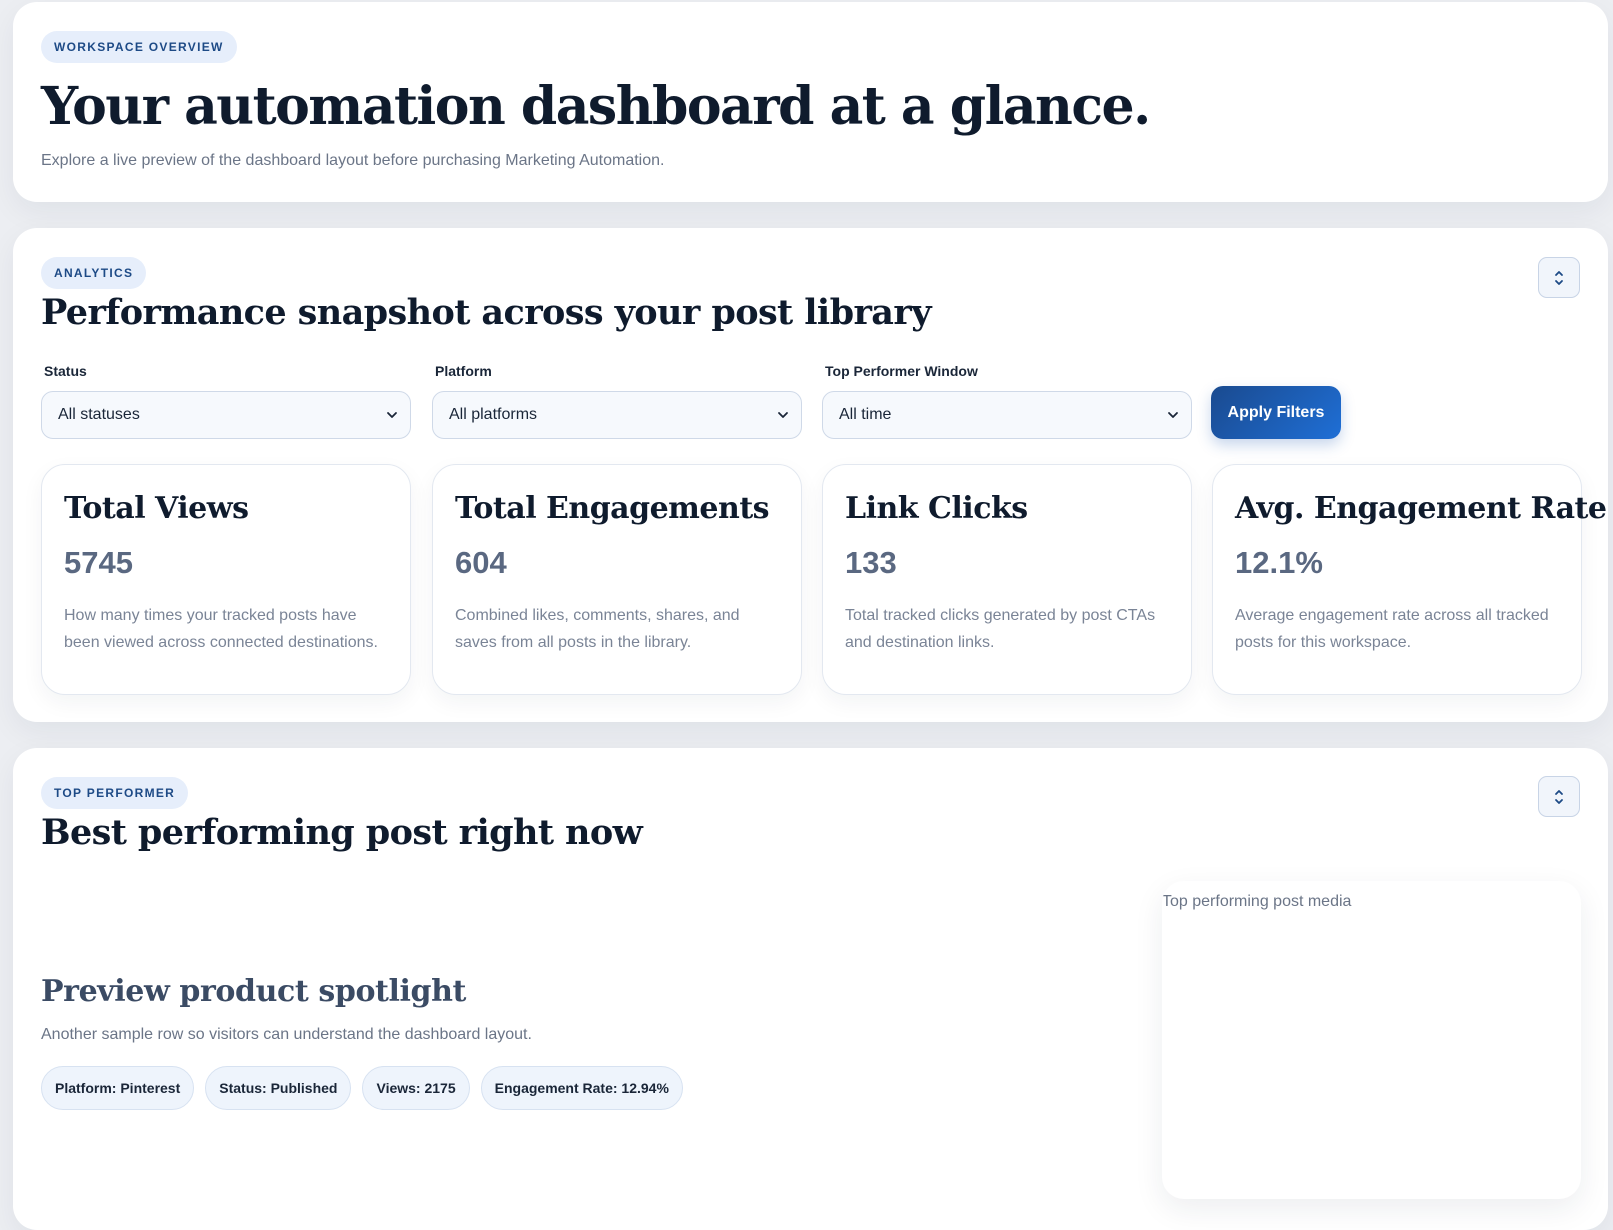 The image size is (1613, 1230). Describe the element at coordinates (596, 106) in the screenshot. I see `page-title: Your automation dashboard at a glance.` at that location.